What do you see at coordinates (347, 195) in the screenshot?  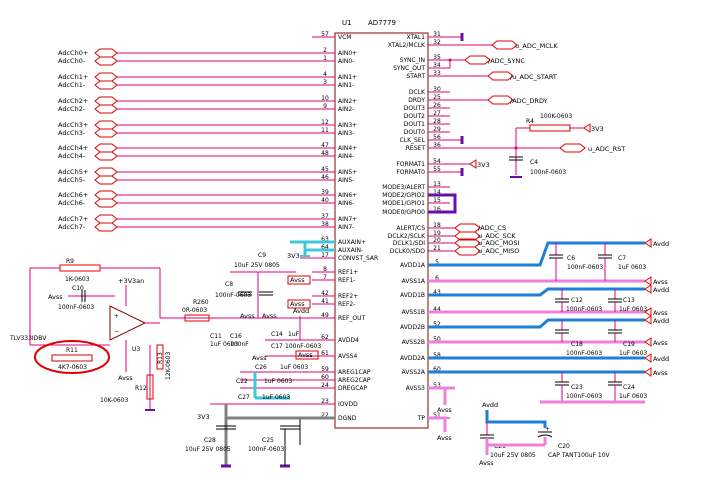 I see `pin-name: AIN6+` at bounding box center [347, 195].